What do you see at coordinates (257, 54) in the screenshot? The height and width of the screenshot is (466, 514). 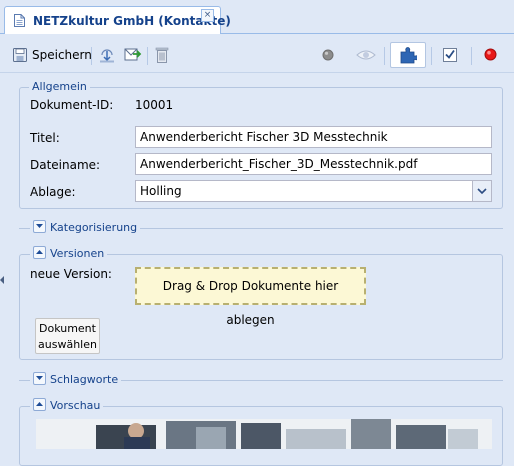 I see `toolbar: Speichern` at bounding box center [257, 54].